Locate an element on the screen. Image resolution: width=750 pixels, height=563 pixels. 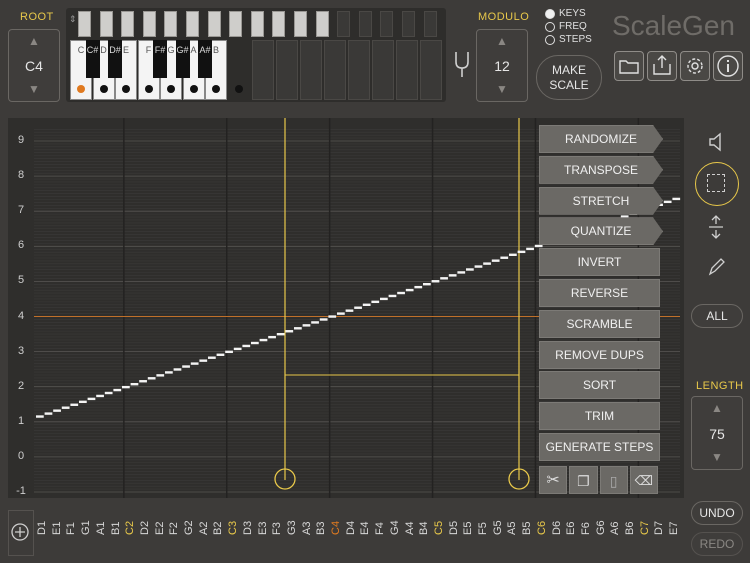
modulo-up-icon: ▲ is located at coordinates (502, 41).